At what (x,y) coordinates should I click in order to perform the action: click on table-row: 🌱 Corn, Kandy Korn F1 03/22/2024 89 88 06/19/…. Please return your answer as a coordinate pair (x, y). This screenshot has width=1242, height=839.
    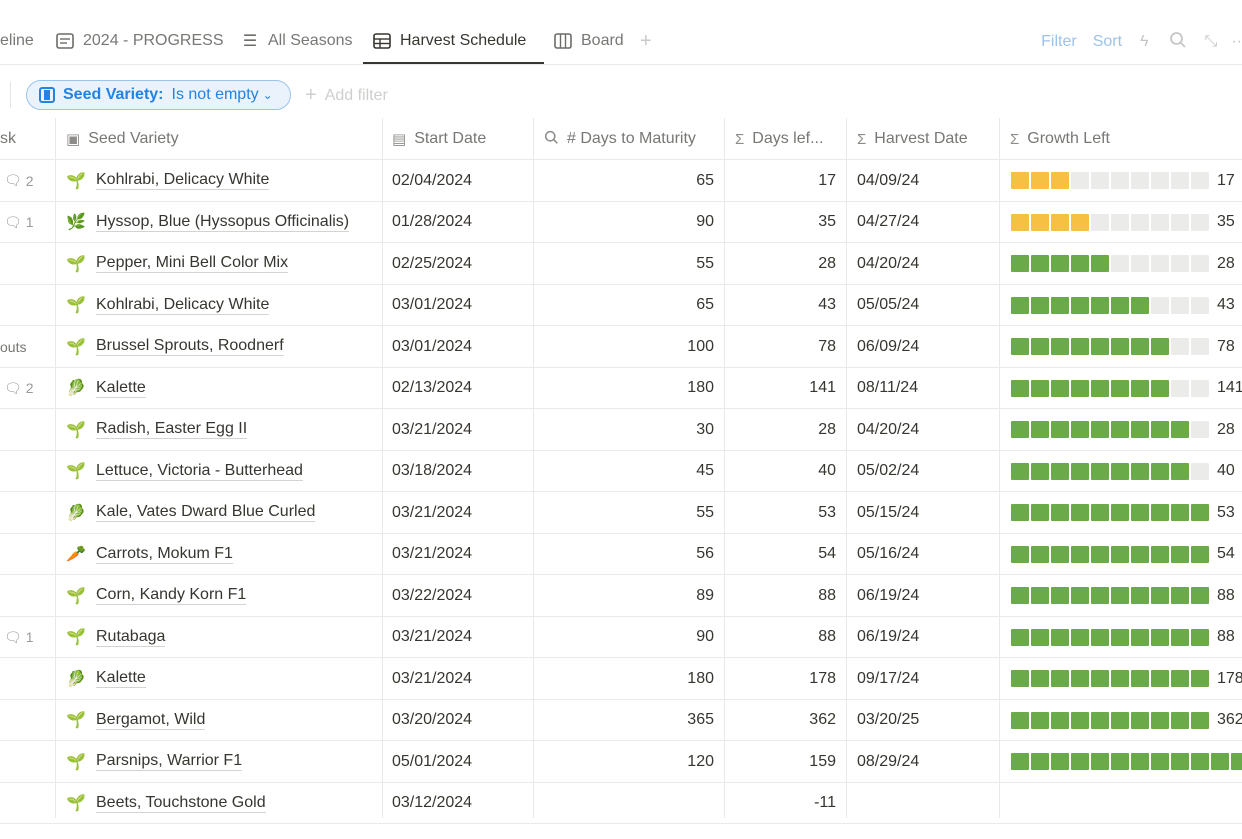
    Looking at the image, I should click on (621, 596).